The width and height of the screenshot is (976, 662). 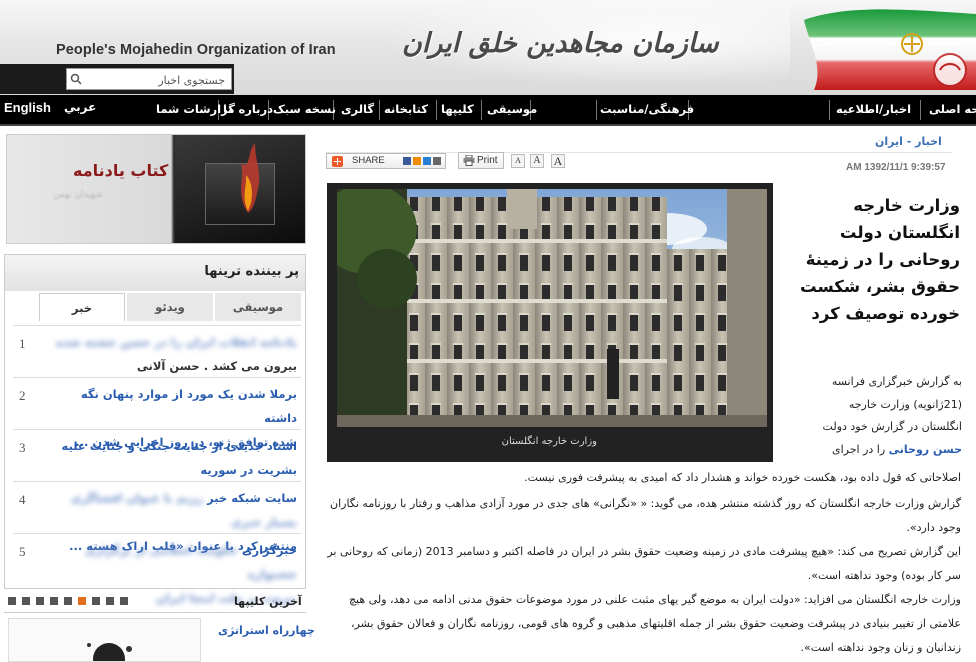 I want to click on iran-flag-logo, so click(x=890, y=48).